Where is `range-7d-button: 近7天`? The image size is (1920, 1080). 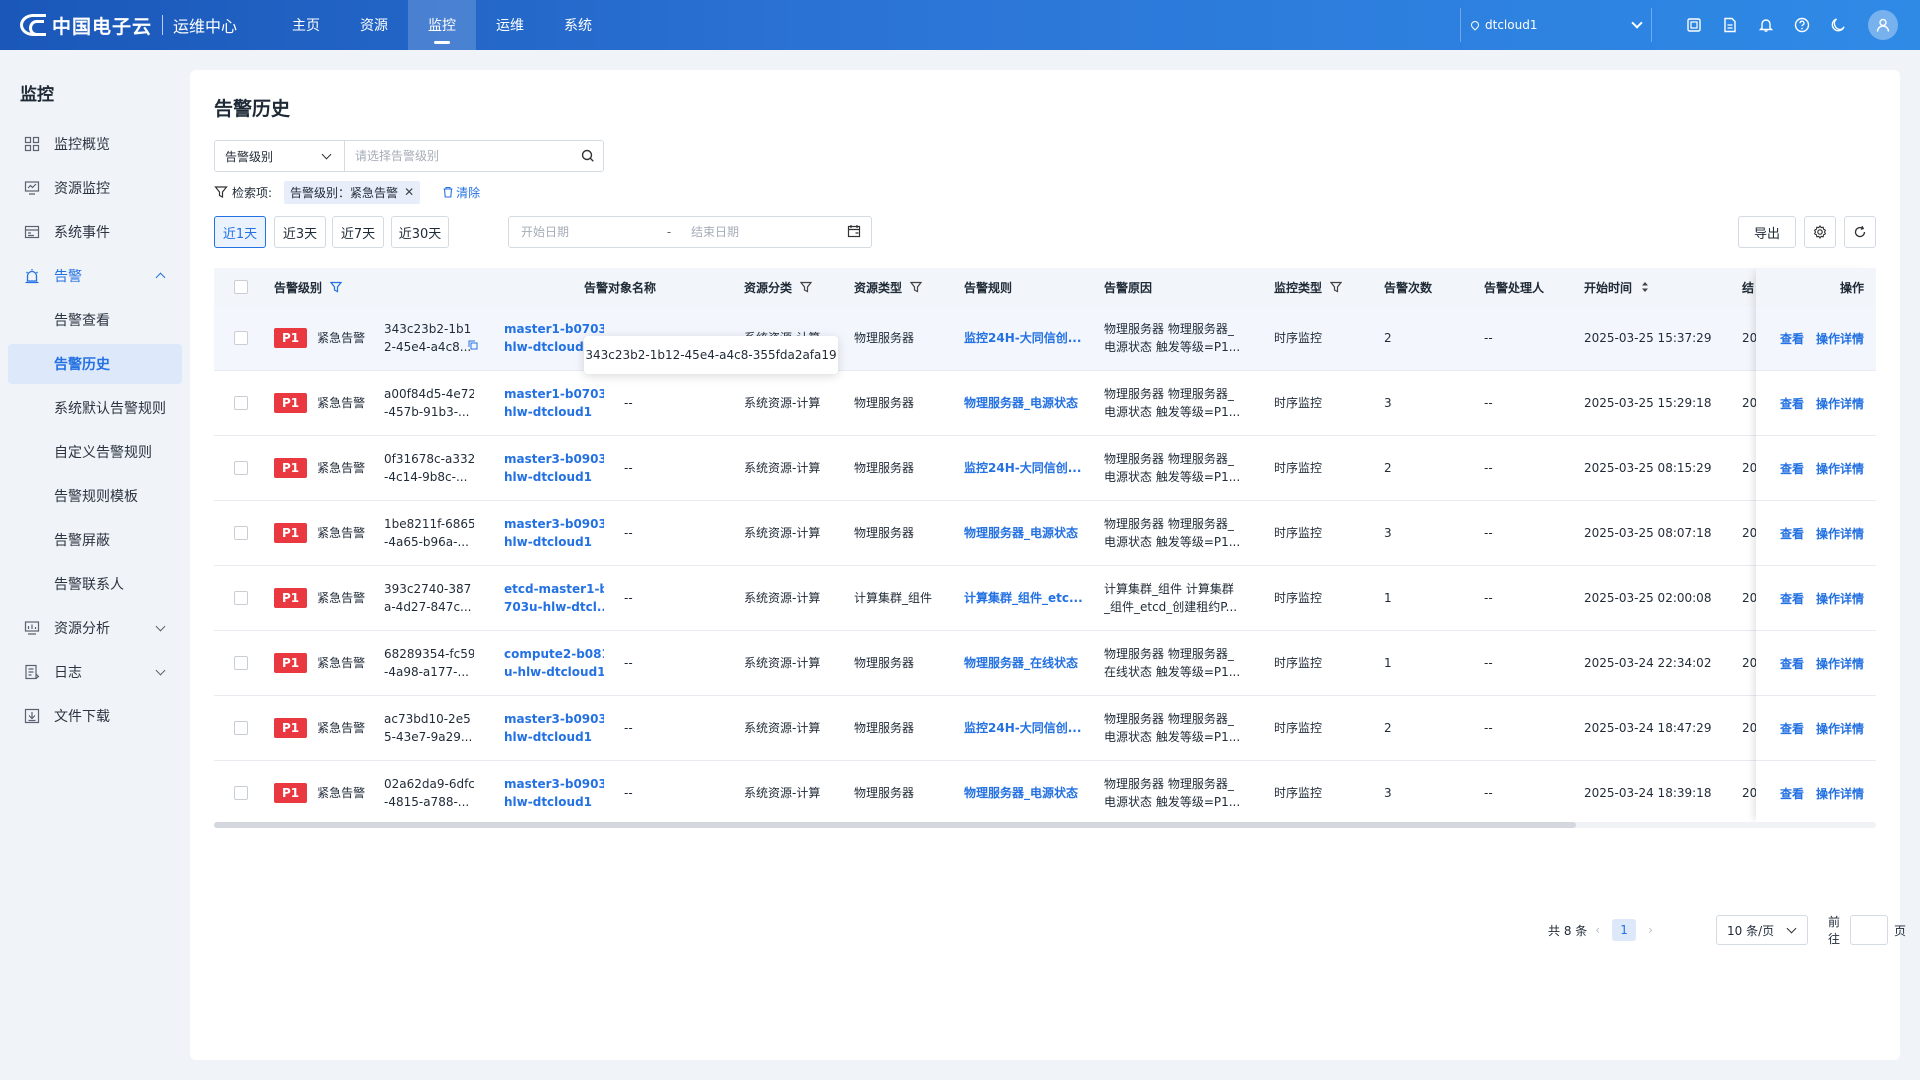
range-7d-button: 近7天 is located at coordinates (358, 232).